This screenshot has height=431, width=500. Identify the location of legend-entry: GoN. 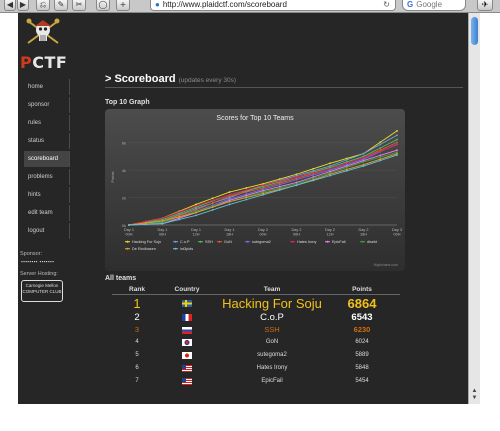
(228, 242).